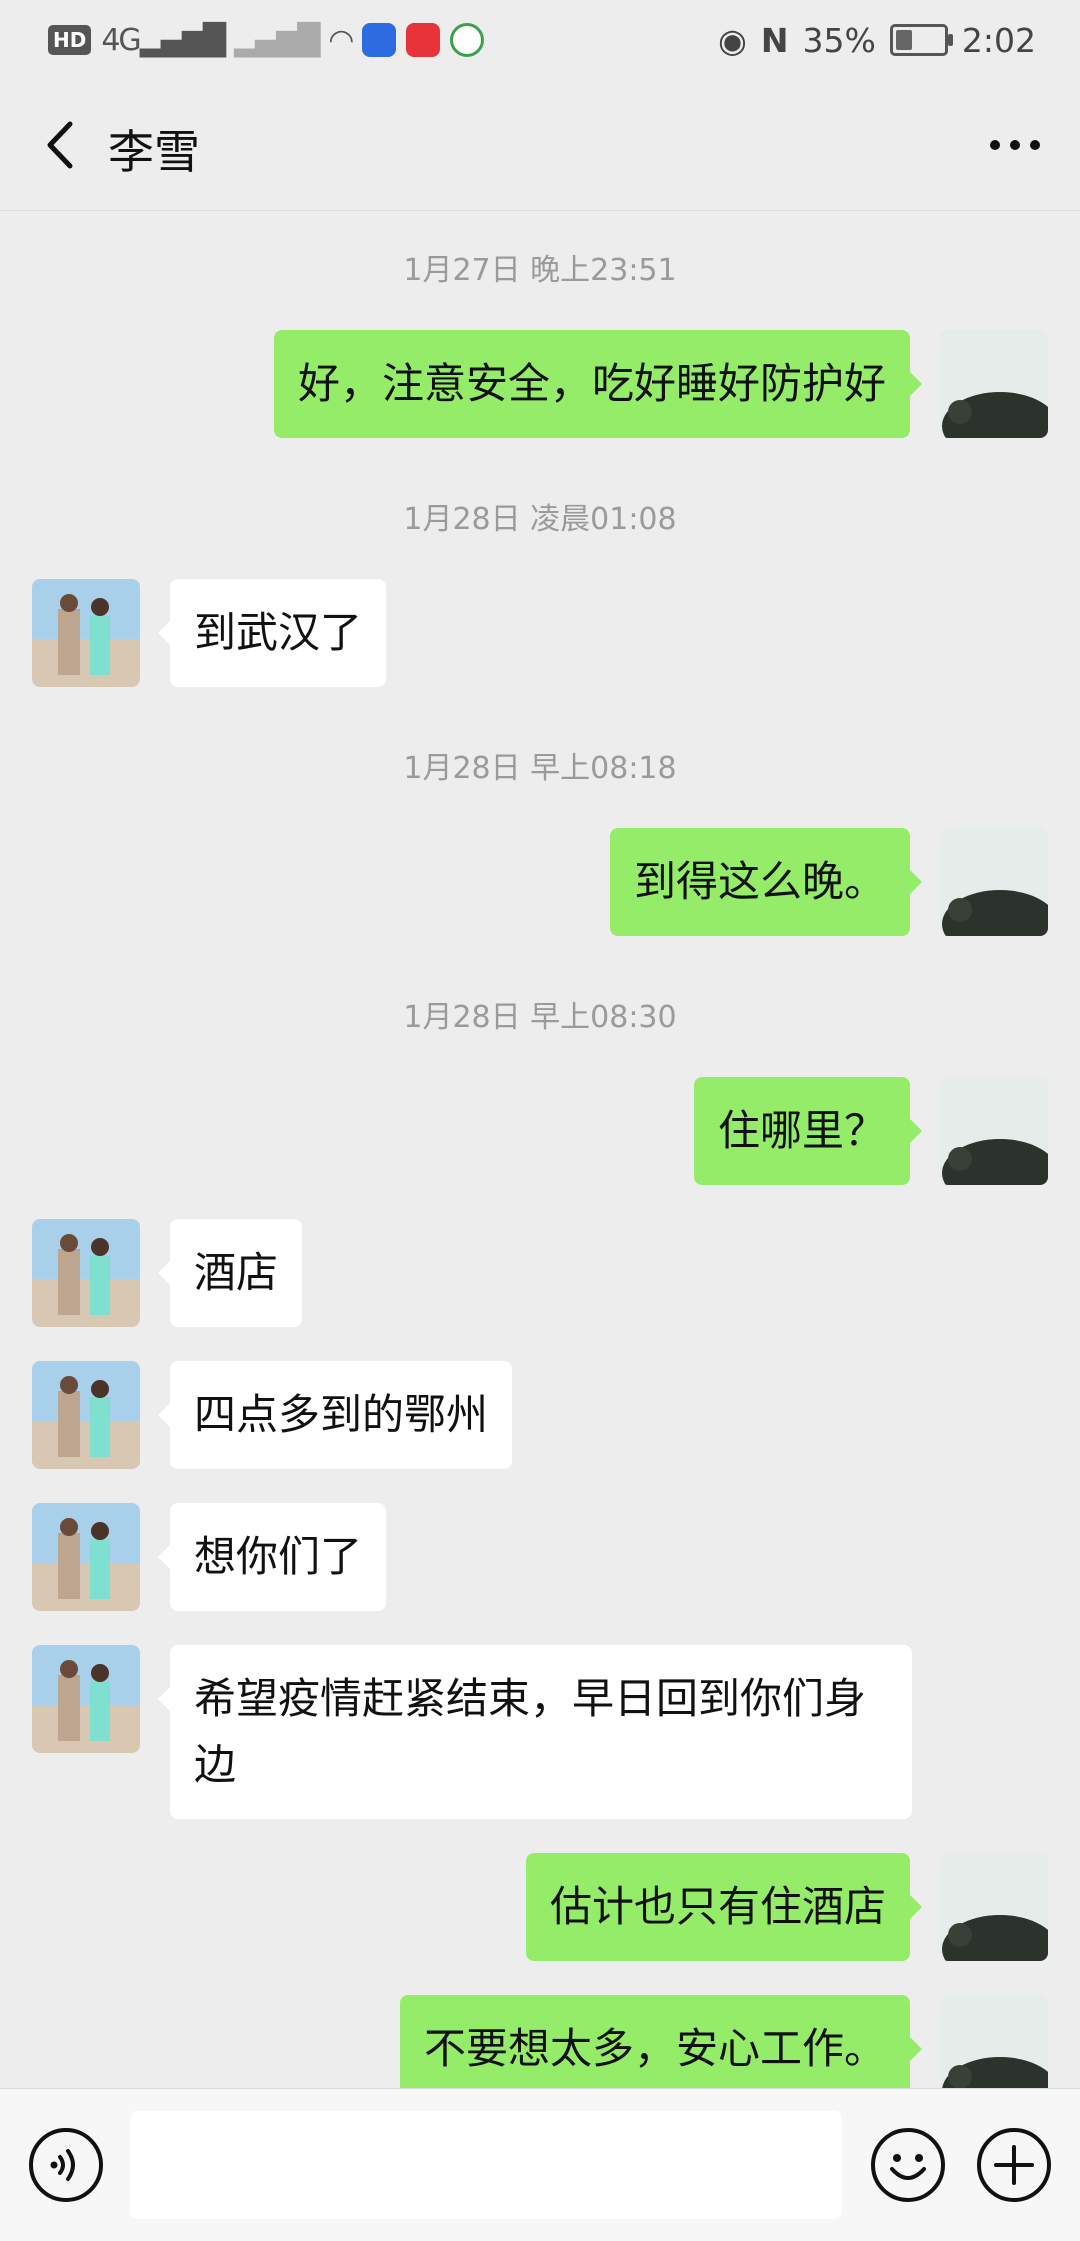  Describe the element at coordinates (154, 152) in the screenshot. I see `chat-title: 李雪` at that location.